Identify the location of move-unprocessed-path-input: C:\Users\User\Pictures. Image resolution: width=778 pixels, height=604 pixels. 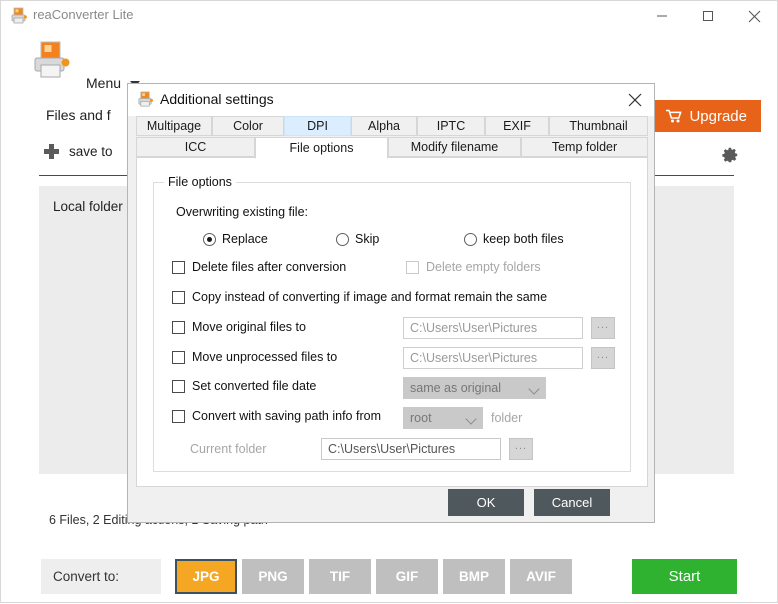
(493, 358).